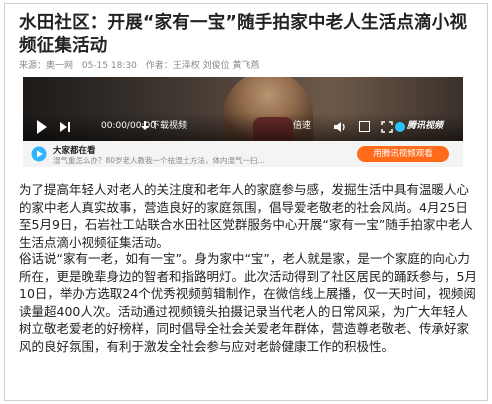 This screenshot has height=404, width=492. What do you see at coordinates (145, 126) in the screenshot?
I see `download-icon` at bounding box center [145, 126].